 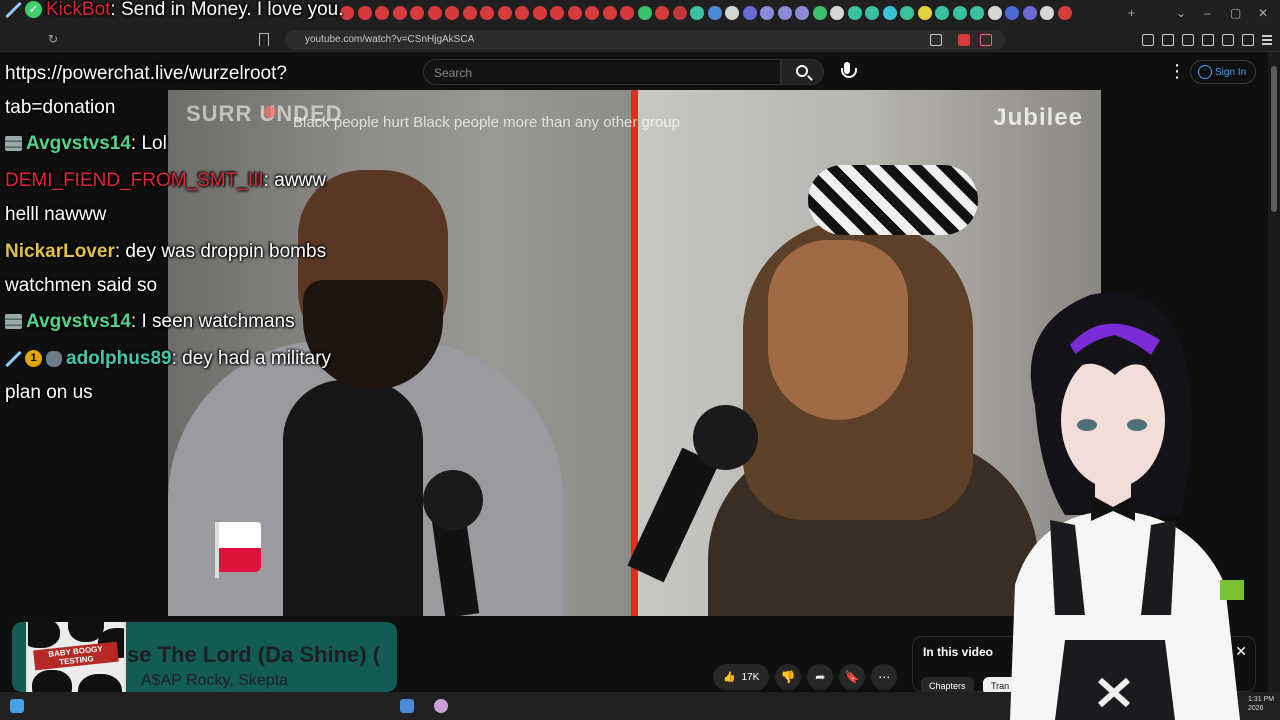 I want to click on poland-flag-icon, so click(x=238, y=550).